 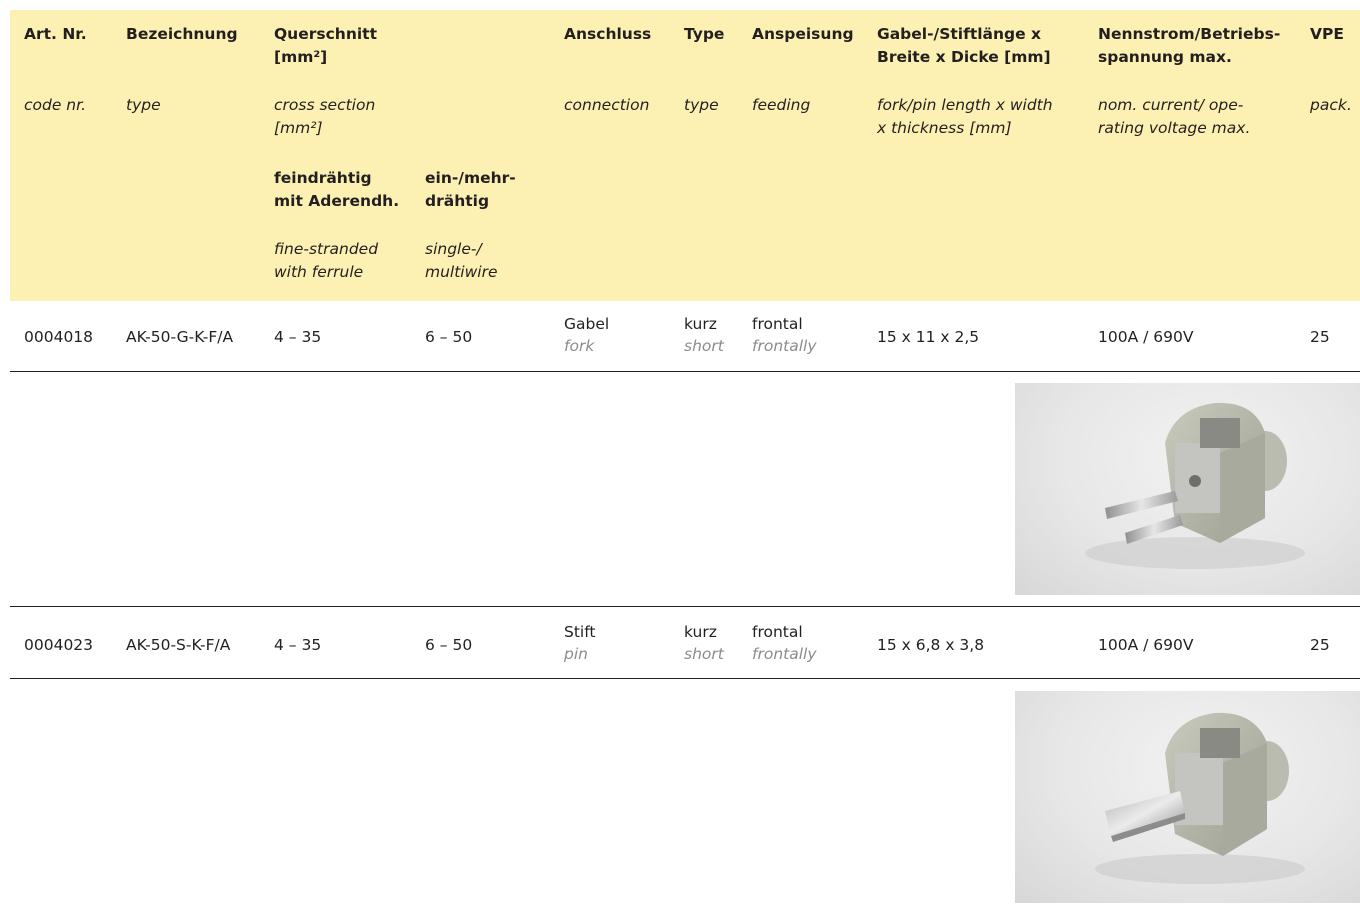 I want to click on subheader-feindraehtig: feindrähtig mit Aderendh., so click(x=336, y=190).